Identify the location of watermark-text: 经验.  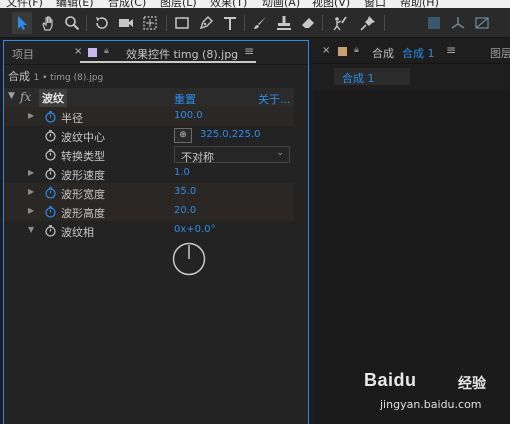
(472, 384).